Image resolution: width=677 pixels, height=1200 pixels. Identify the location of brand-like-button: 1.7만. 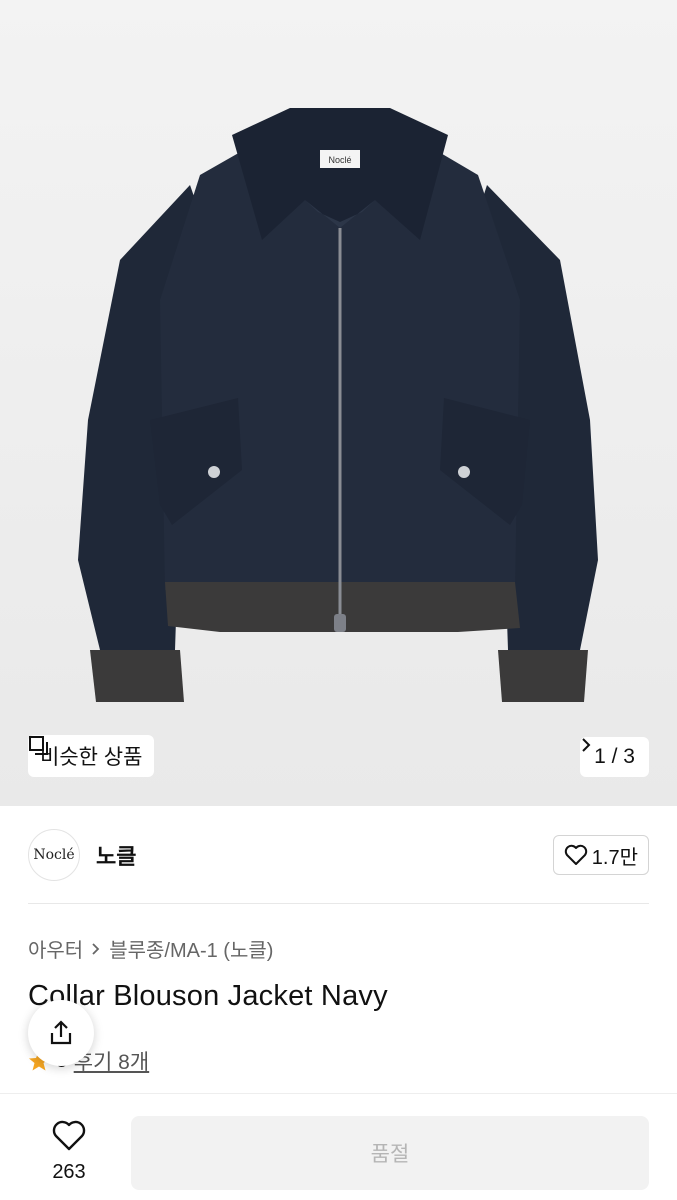
(600, 855).